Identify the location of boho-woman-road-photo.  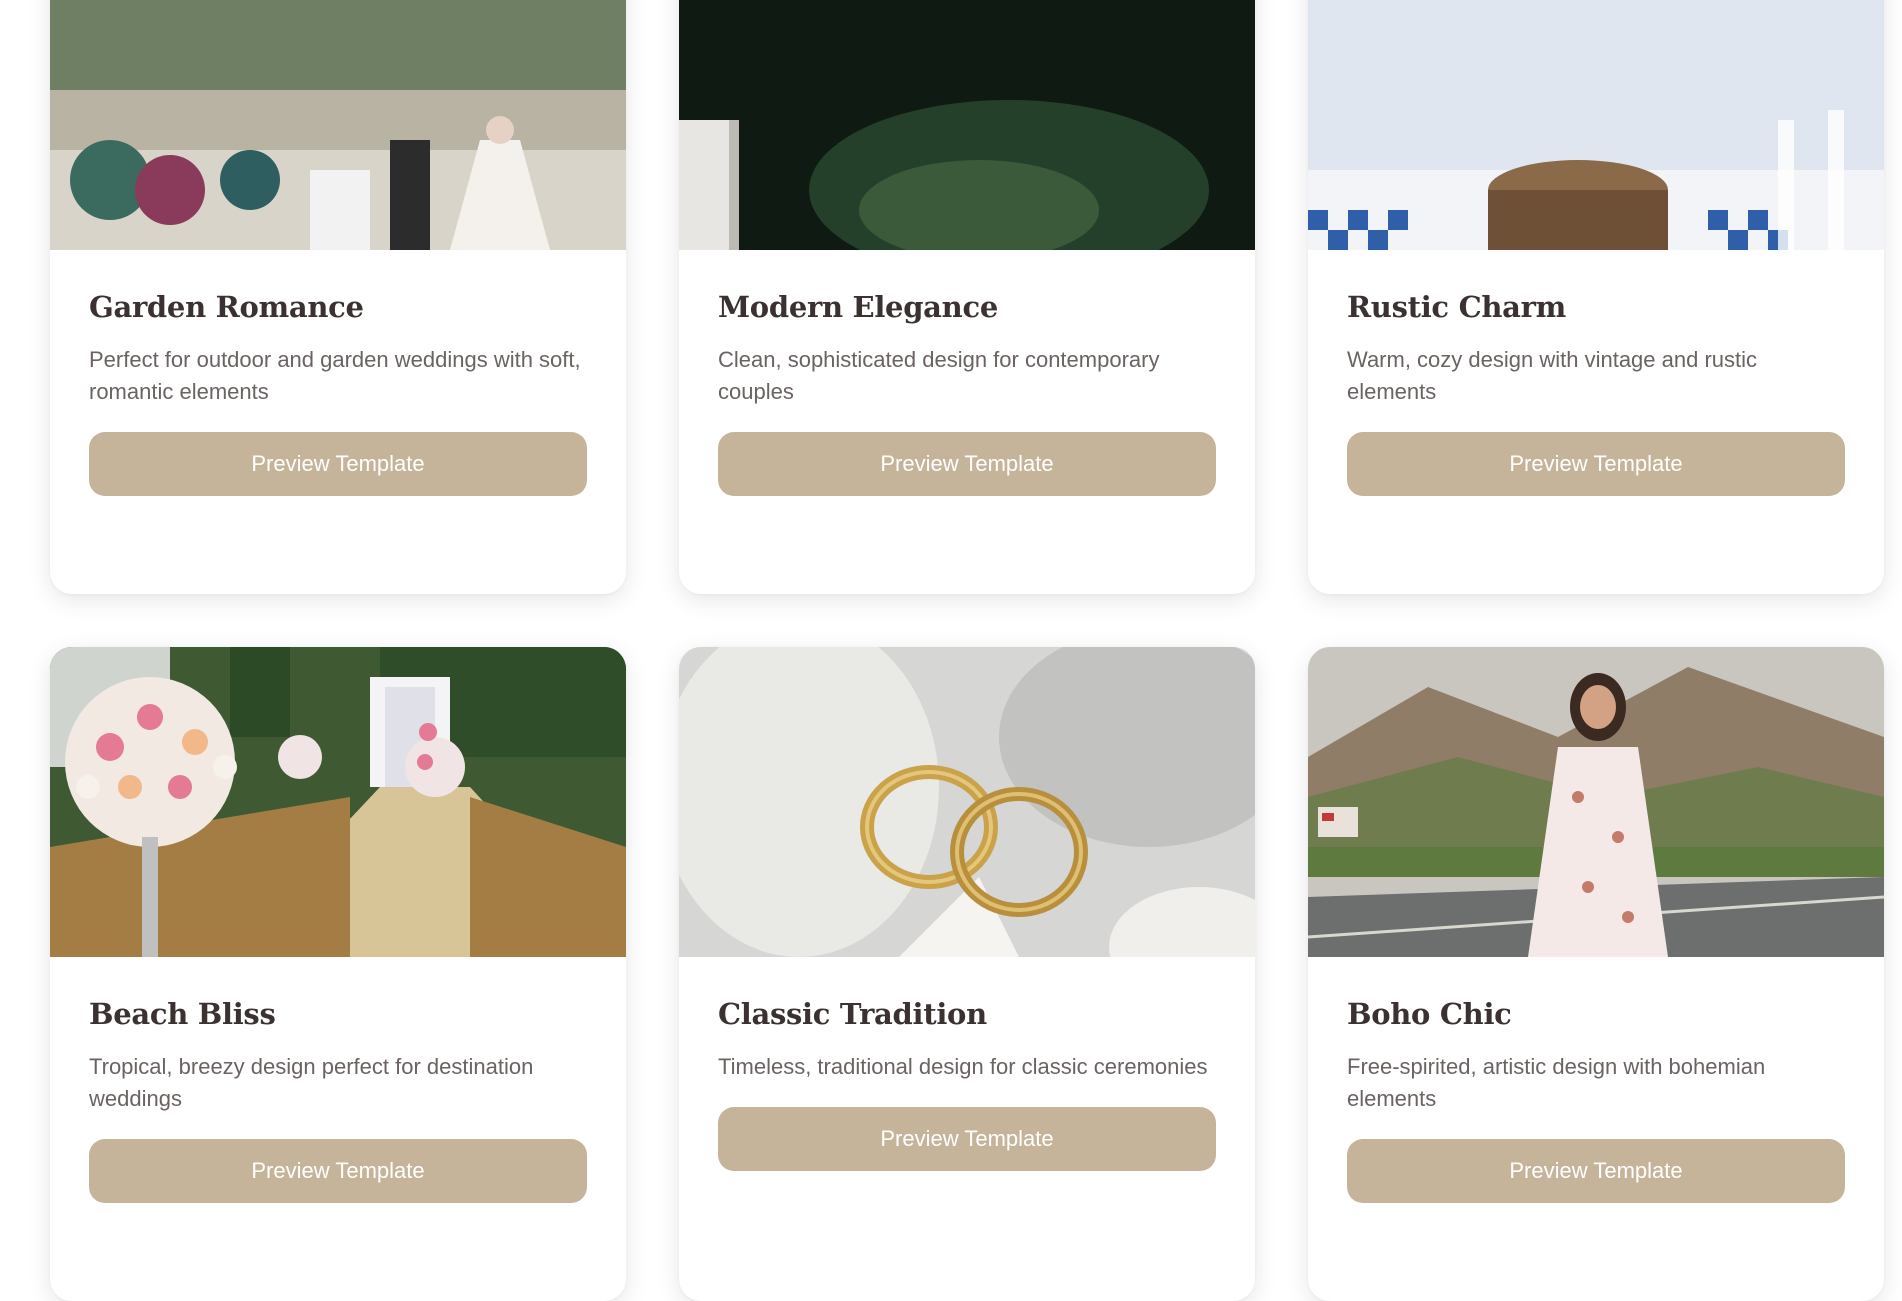
(1596, 802).